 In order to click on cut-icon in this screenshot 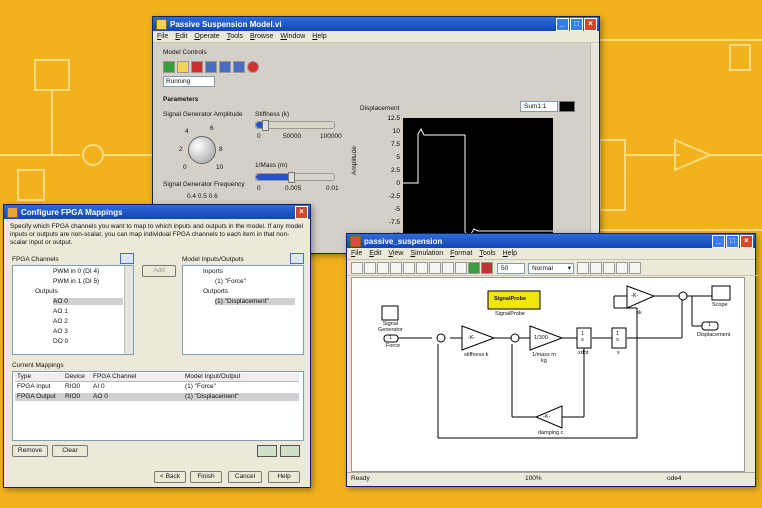, I will do `click(409, 268)`.